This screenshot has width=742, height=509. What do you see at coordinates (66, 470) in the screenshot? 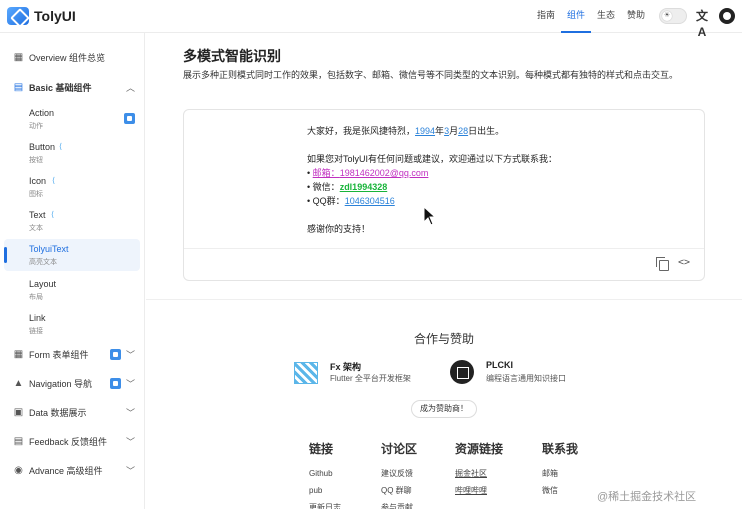
I see `sidebar-group-label: Advance 高级组件` at bounding box center [66, 470].